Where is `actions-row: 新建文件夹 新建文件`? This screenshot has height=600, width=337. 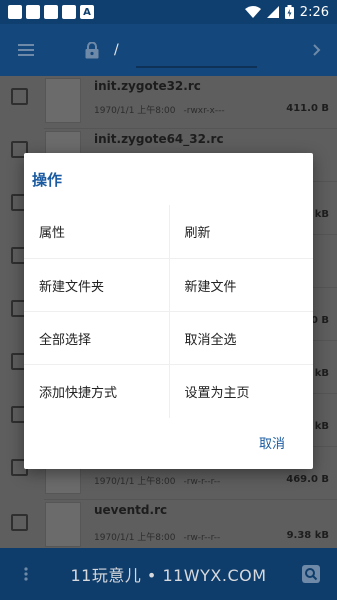
actions-row: 新建文件夹 新建文件 is located at coordinates (169, 285).